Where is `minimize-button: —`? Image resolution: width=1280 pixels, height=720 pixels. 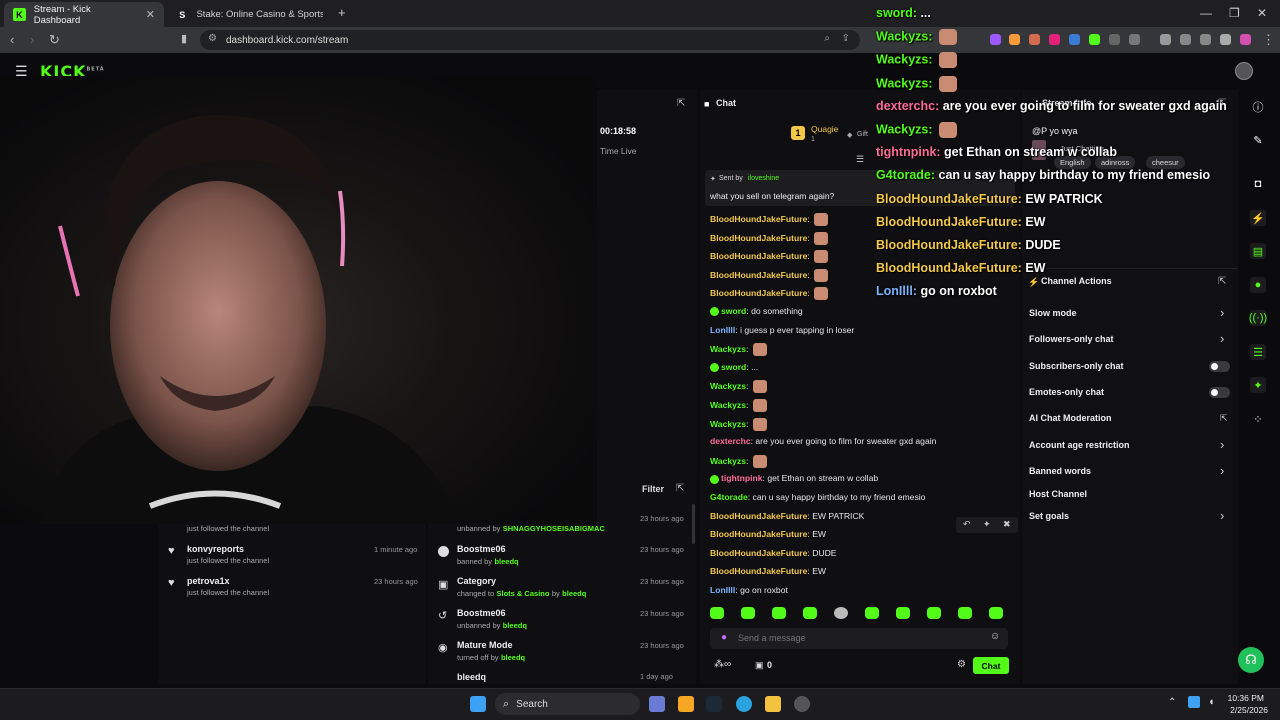 minimize-button: — is located at coordinates (1206, 13).